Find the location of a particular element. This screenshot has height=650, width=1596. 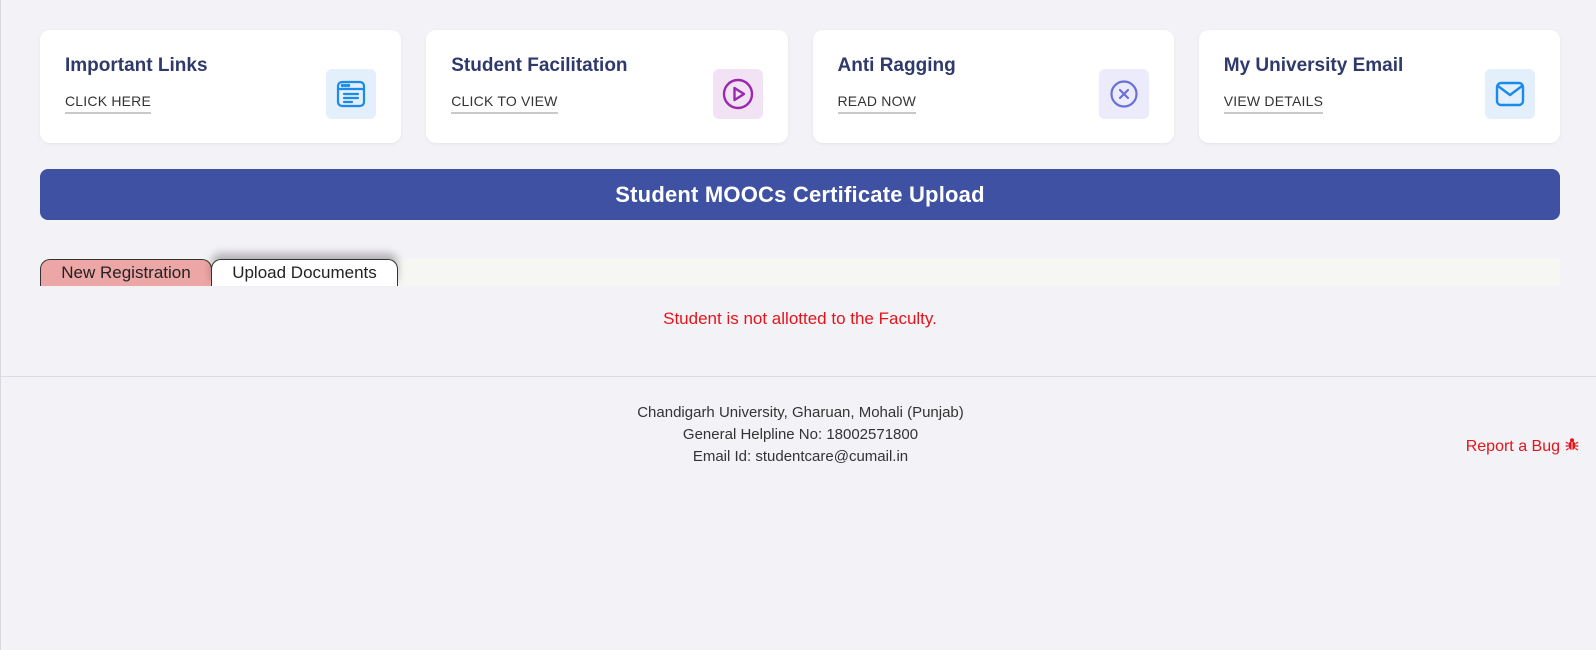

page-title: Student MOOCs Certificate Upload is located at coordinates (800, 194).